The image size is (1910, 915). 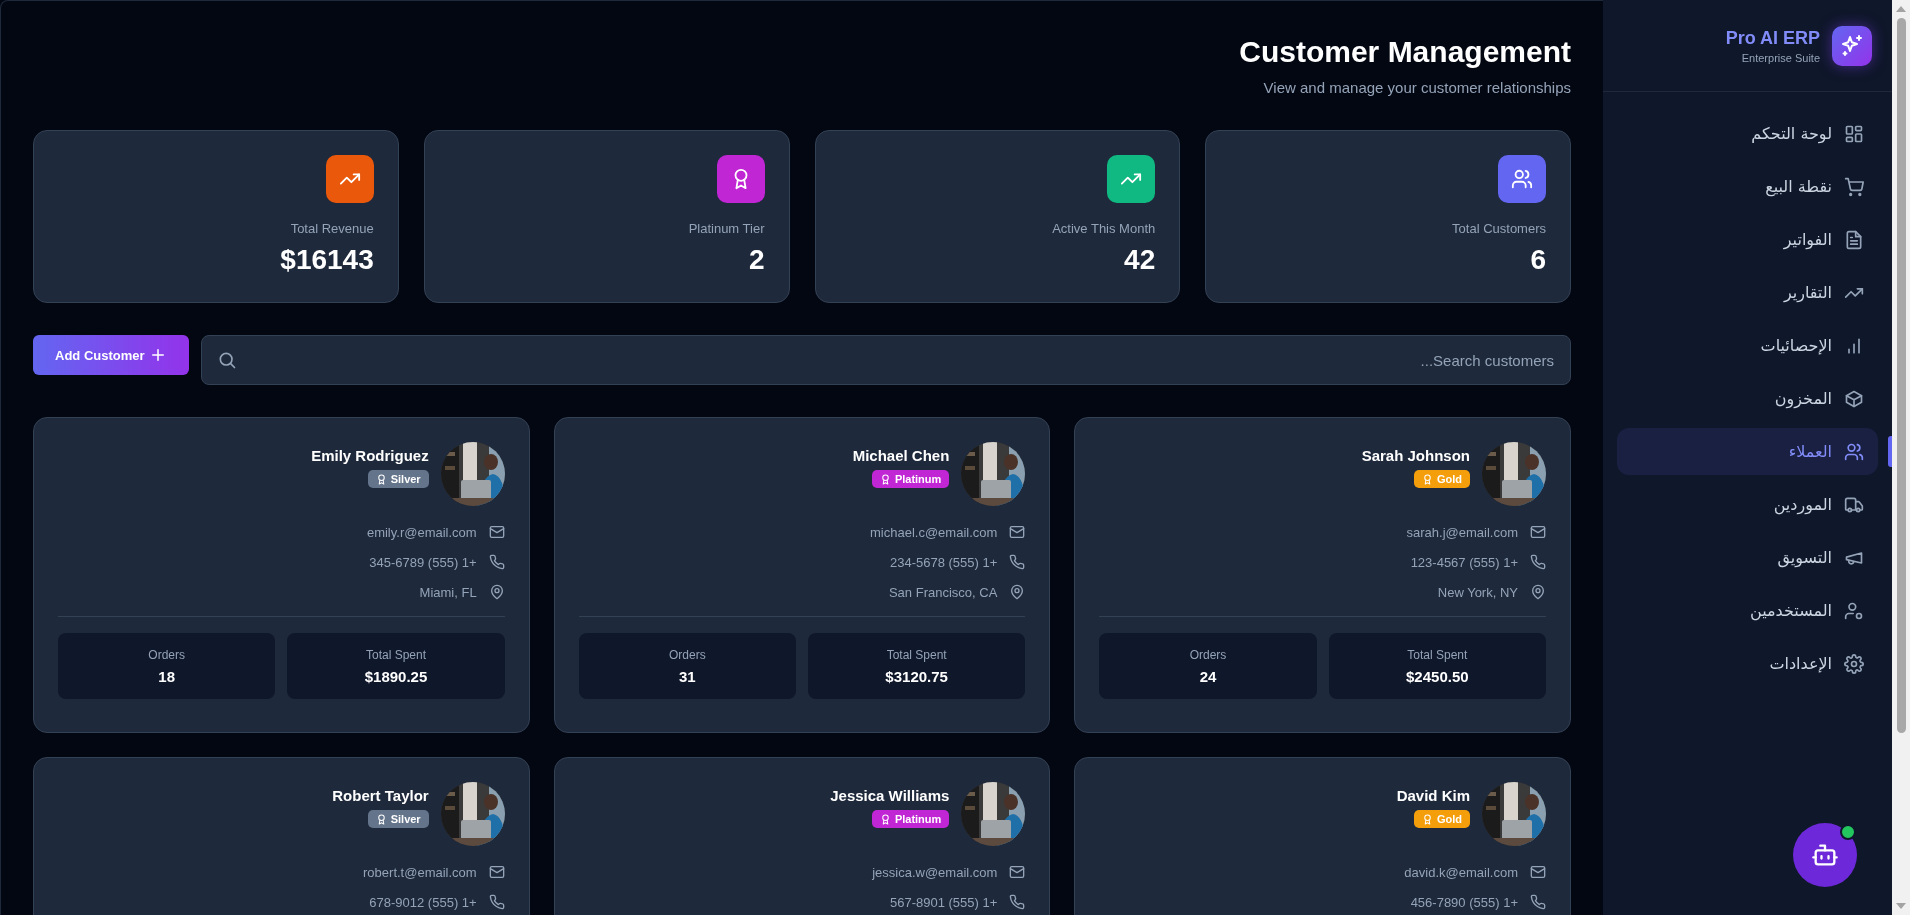 What do you see at coordinates (1747, 186) in the screenshot?
I see `nav-item: نقطة البيع` at bounding box center [1747, 186].